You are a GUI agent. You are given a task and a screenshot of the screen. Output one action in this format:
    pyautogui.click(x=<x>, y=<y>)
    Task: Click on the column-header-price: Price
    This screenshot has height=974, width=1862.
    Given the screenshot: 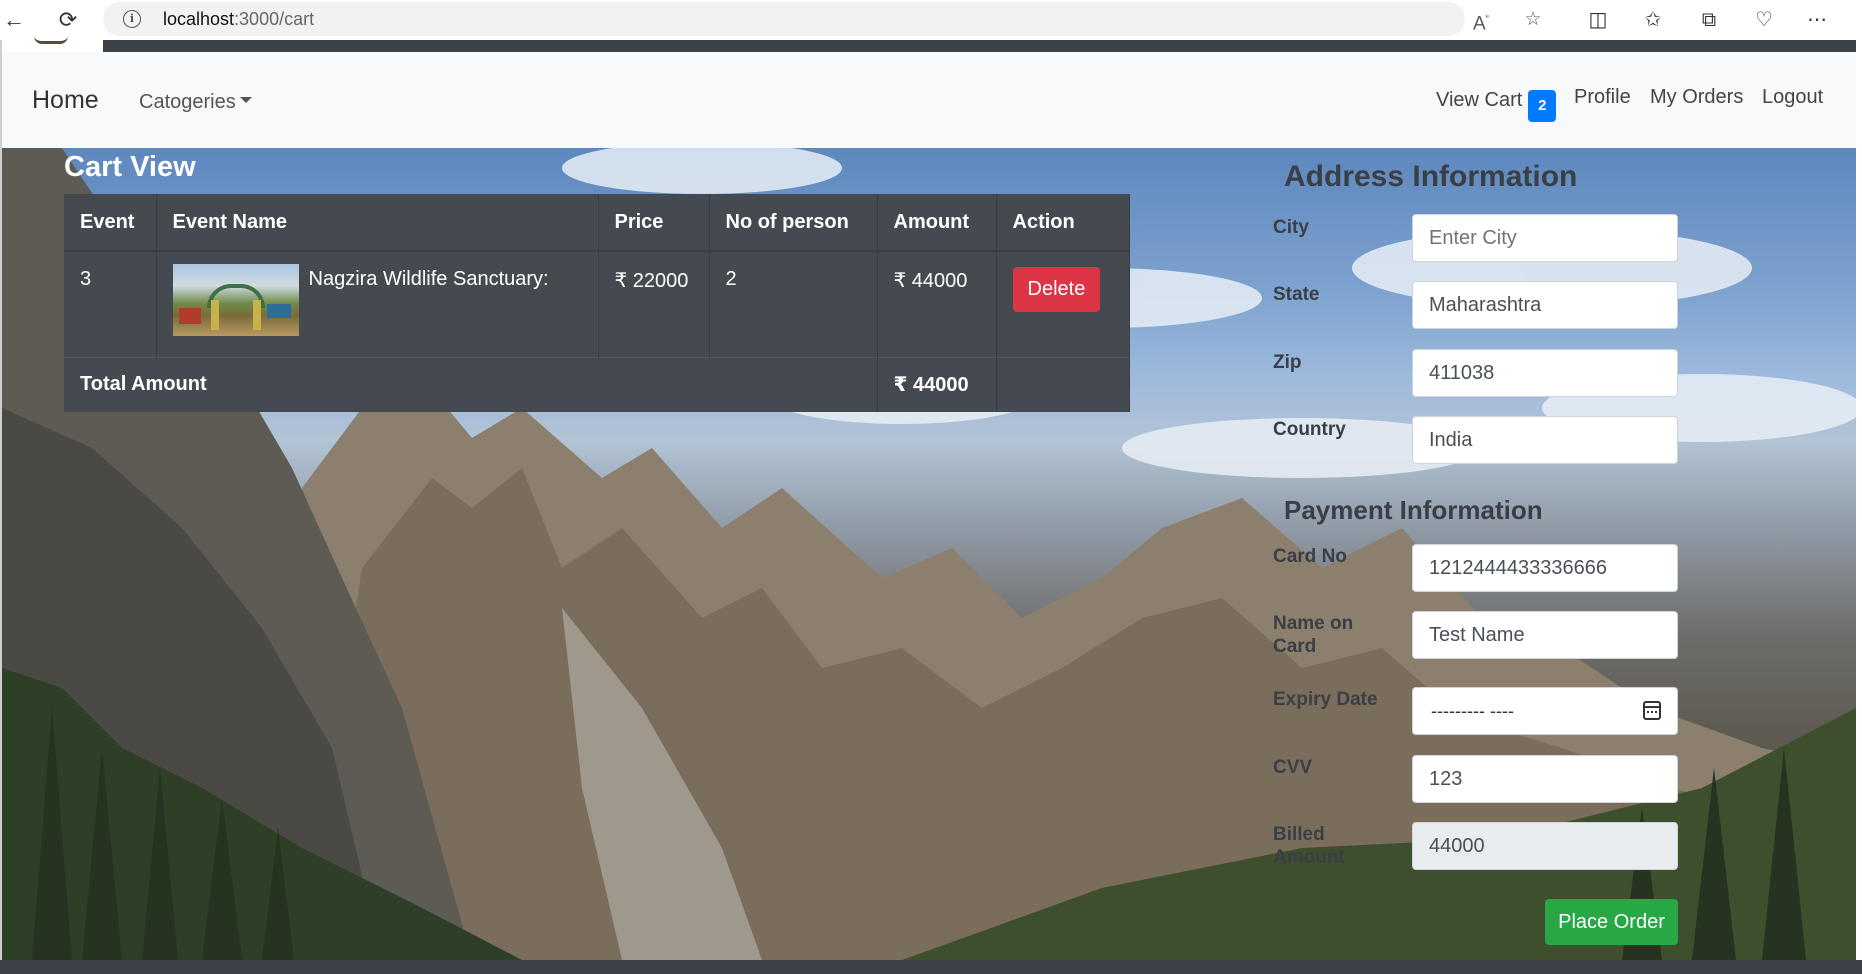 What is the action you would take?
    pyautogui.click(x=654, y=223)
    